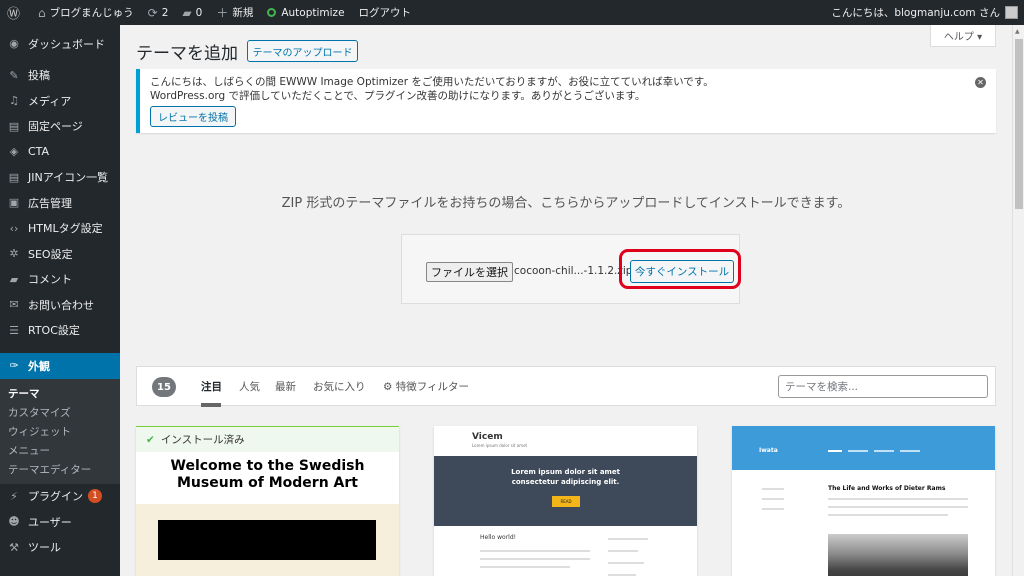 This screenshot has width=1024, height=576. What do you see at coordinates (60, 522) in the screenshot?
I see `sidebar-item-users: ☻ ユーザー` at bounding box center [60, 522].